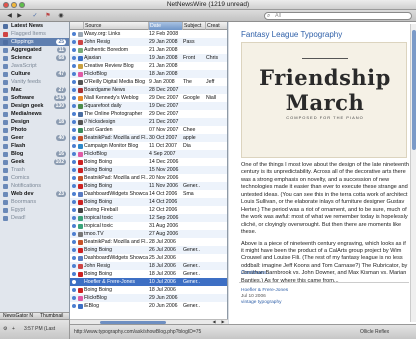 The height and width of the screenshot is (339, 416). Describe the element at coordinates (14, 5) in the screenshot. I see `minimize-window-icon` at that location.